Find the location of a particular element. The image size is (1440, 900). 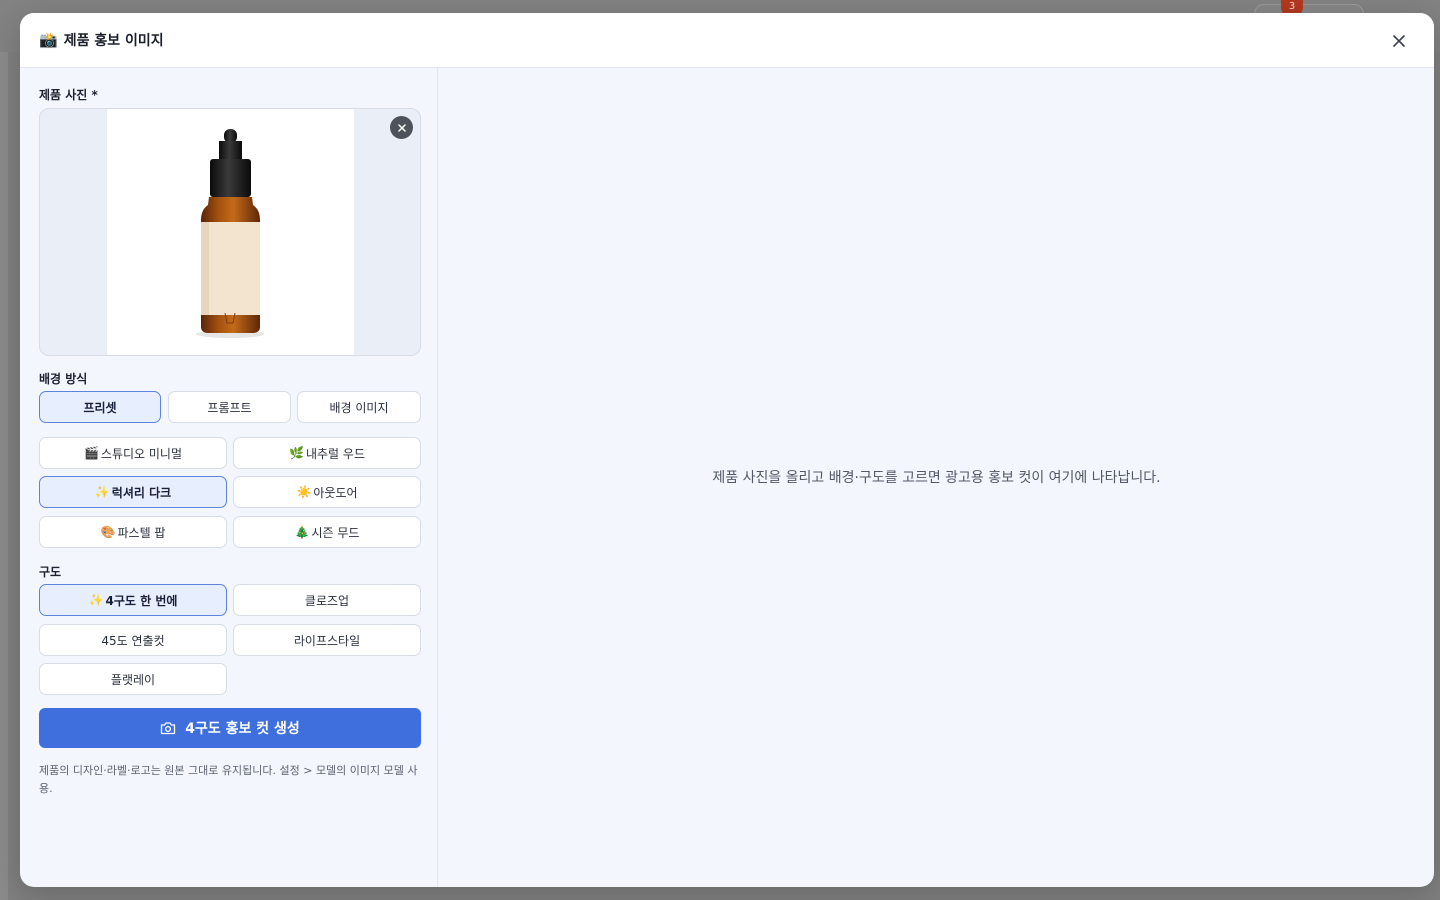

serum-bottle-image is located at coordinates (230, 233).